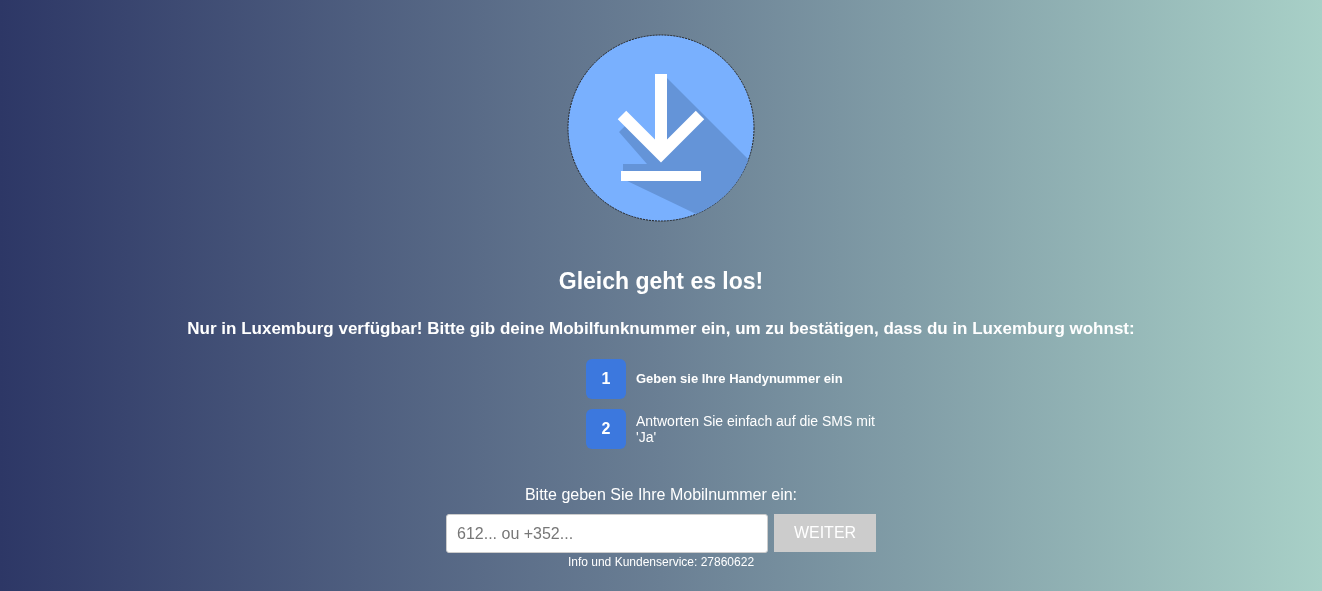 The width and height of the screenshot is (1322, 591). What do you see at coordinates (661, 281) in the screenshot?
I see `page-title: Gleich geht es los!` at bounding box center [661, 281].